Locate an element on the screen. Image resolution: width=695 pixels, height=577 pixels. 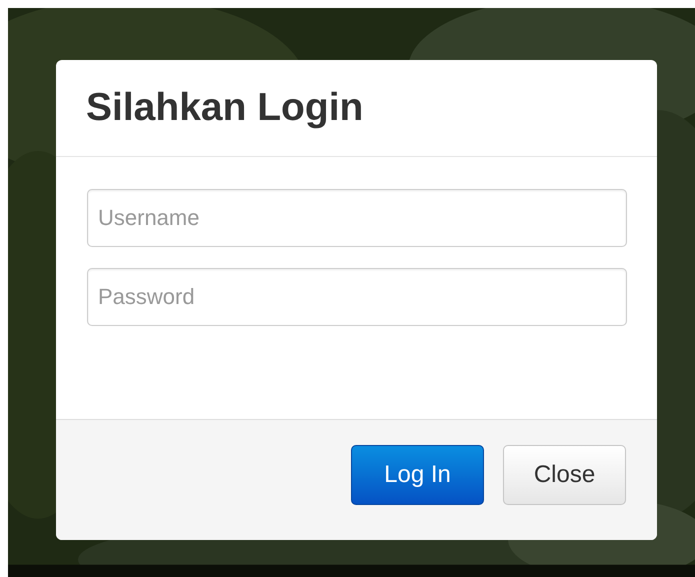
close-button: Close is located at coordinates (564, 475).